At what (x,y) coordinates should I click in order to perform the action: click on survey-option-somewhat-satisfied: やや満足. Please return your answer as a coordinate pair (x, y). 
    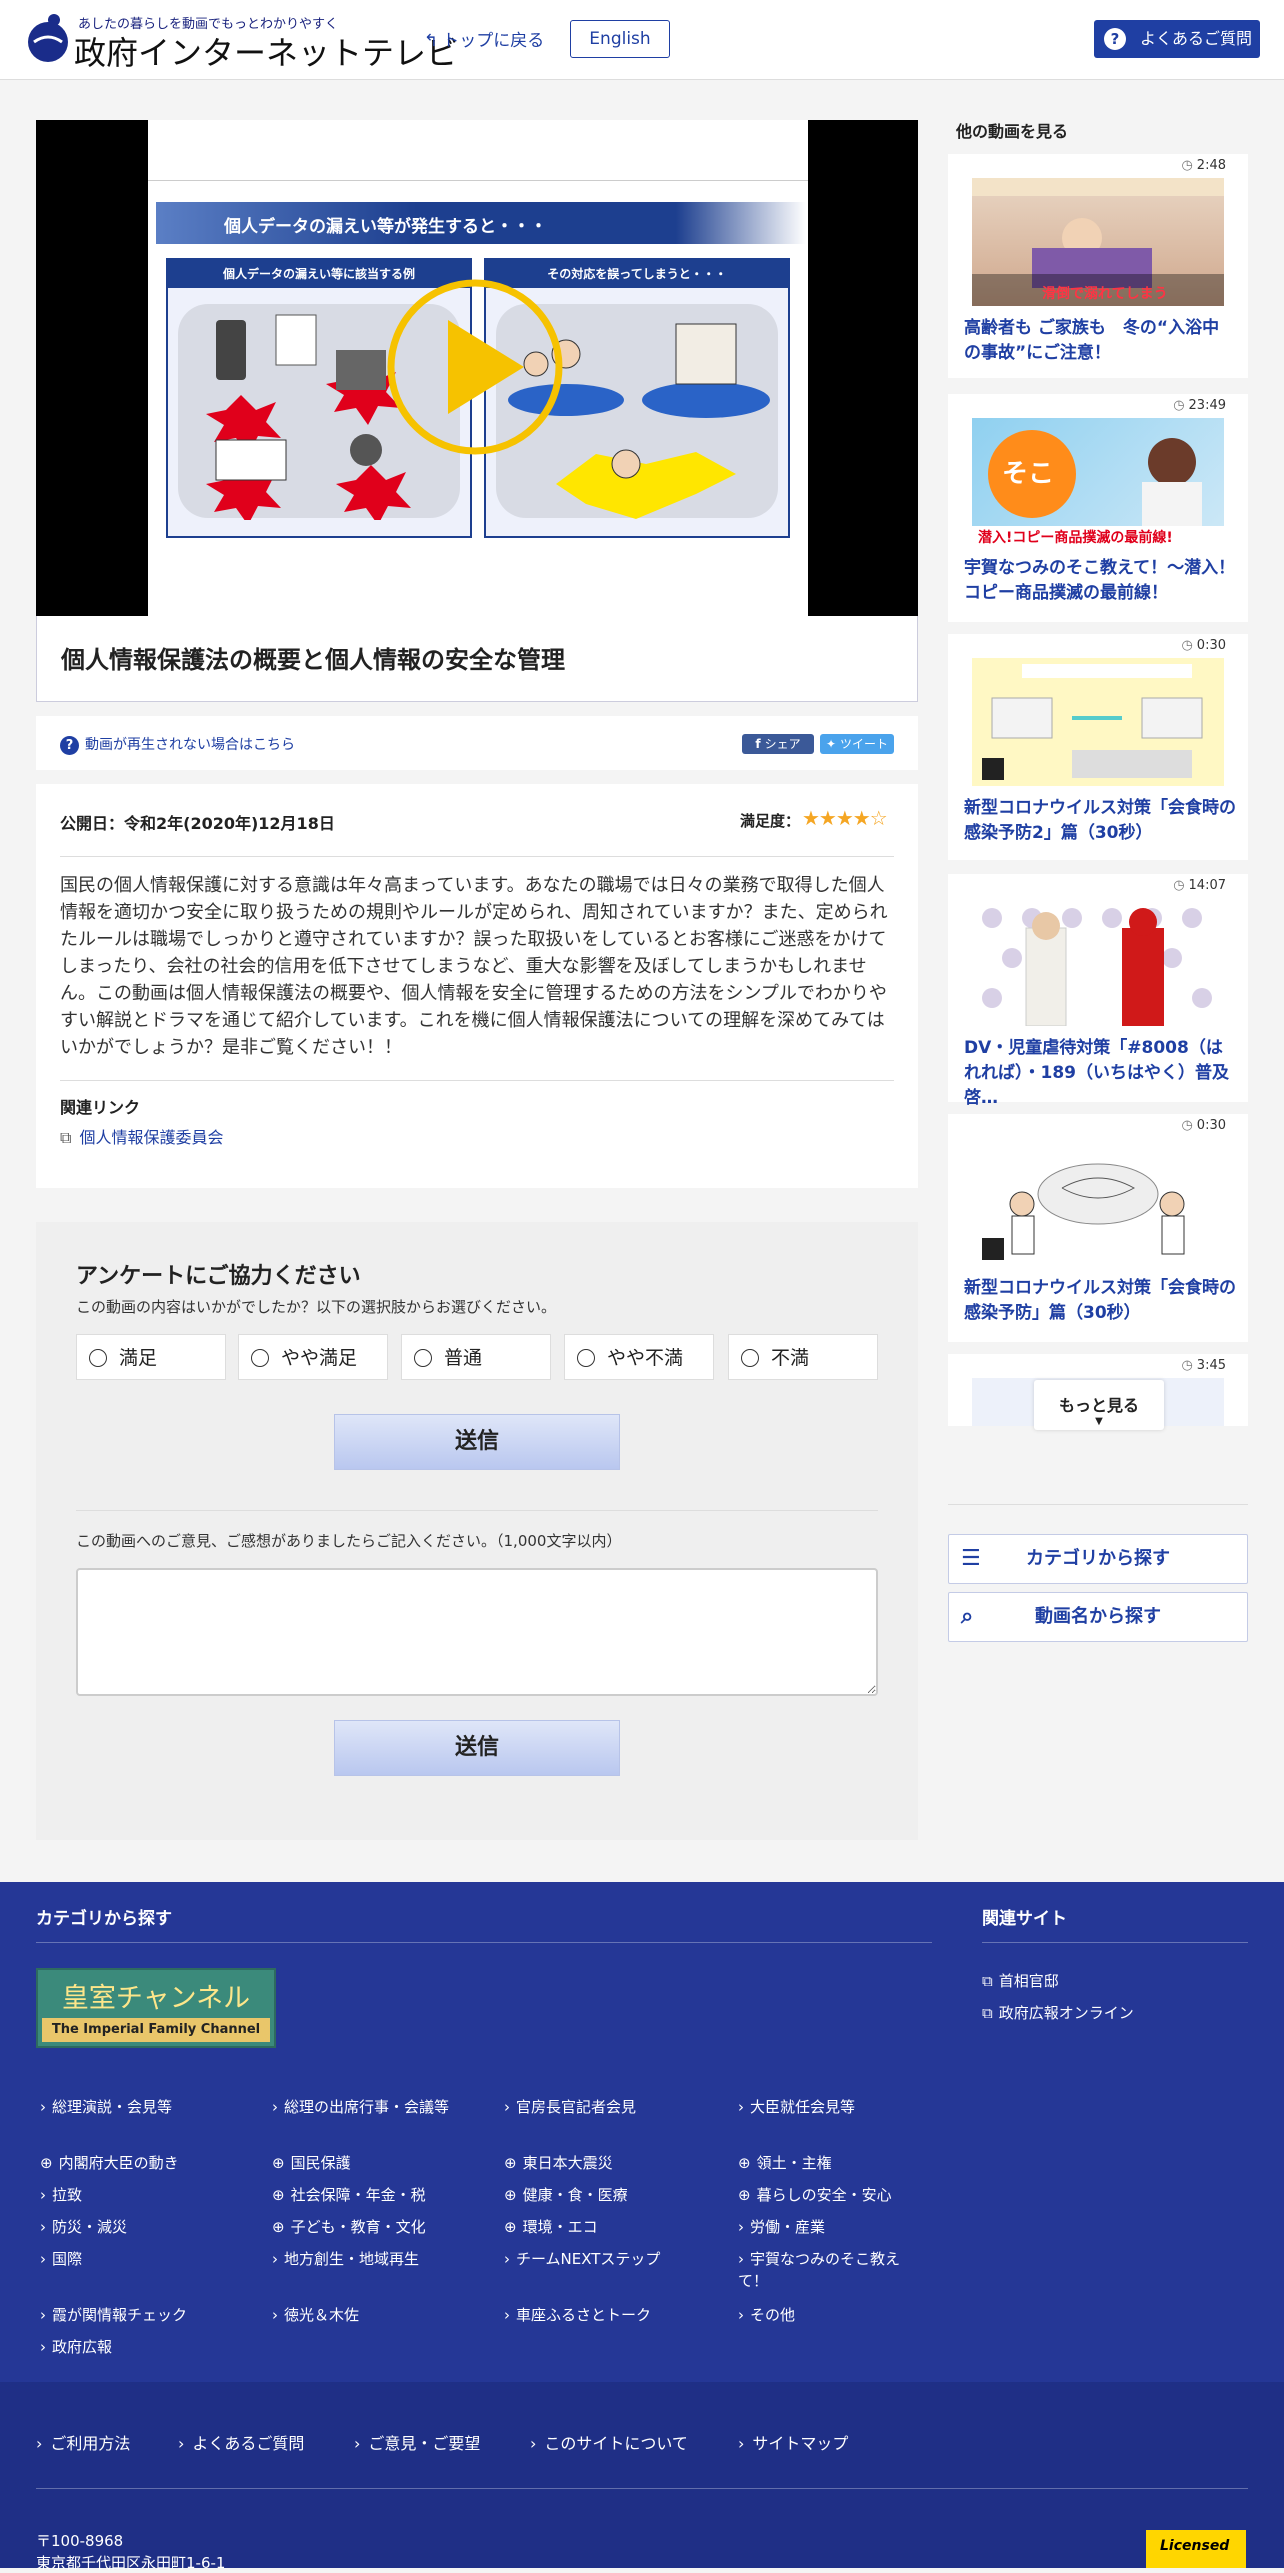
    Looking at the image, I should click on (313, 1357).